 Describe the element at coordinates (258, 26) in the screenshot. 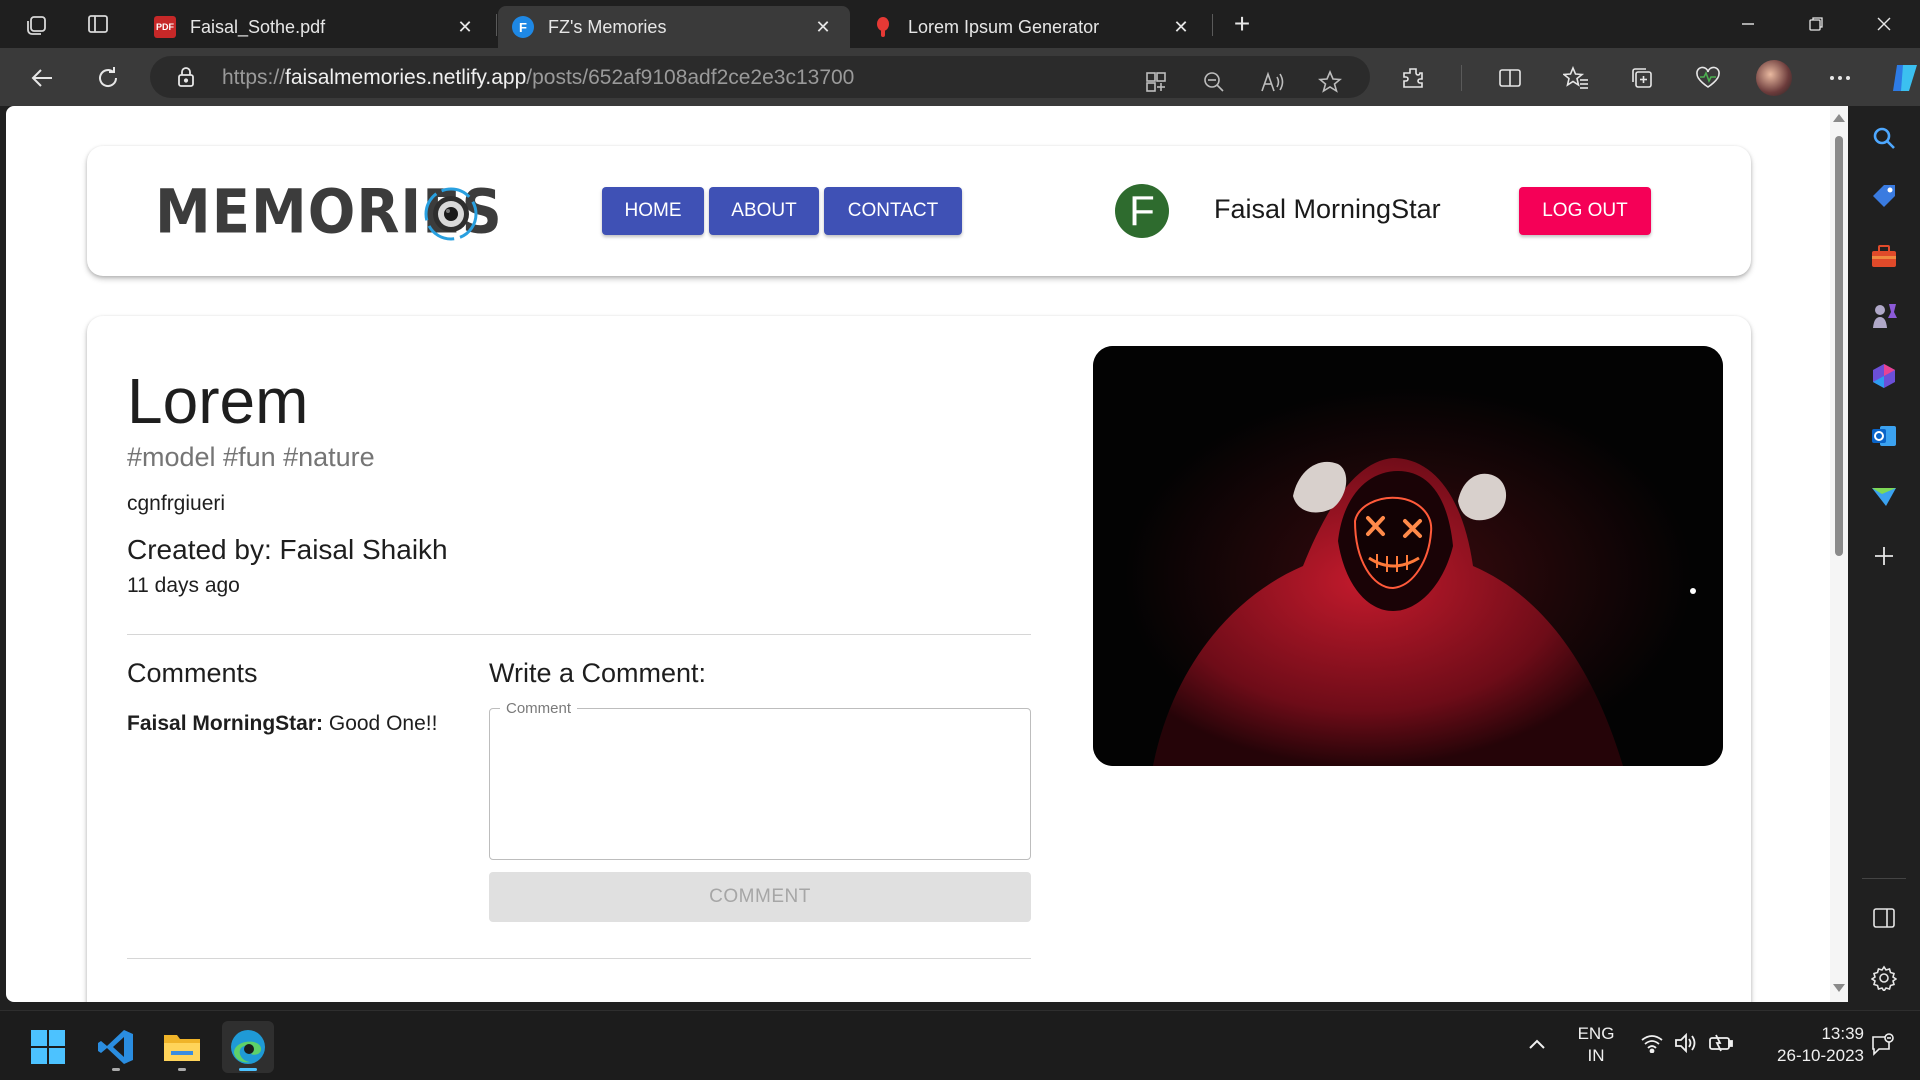

I see `tab-title: Faisal_Sothe.pdf` at that location.